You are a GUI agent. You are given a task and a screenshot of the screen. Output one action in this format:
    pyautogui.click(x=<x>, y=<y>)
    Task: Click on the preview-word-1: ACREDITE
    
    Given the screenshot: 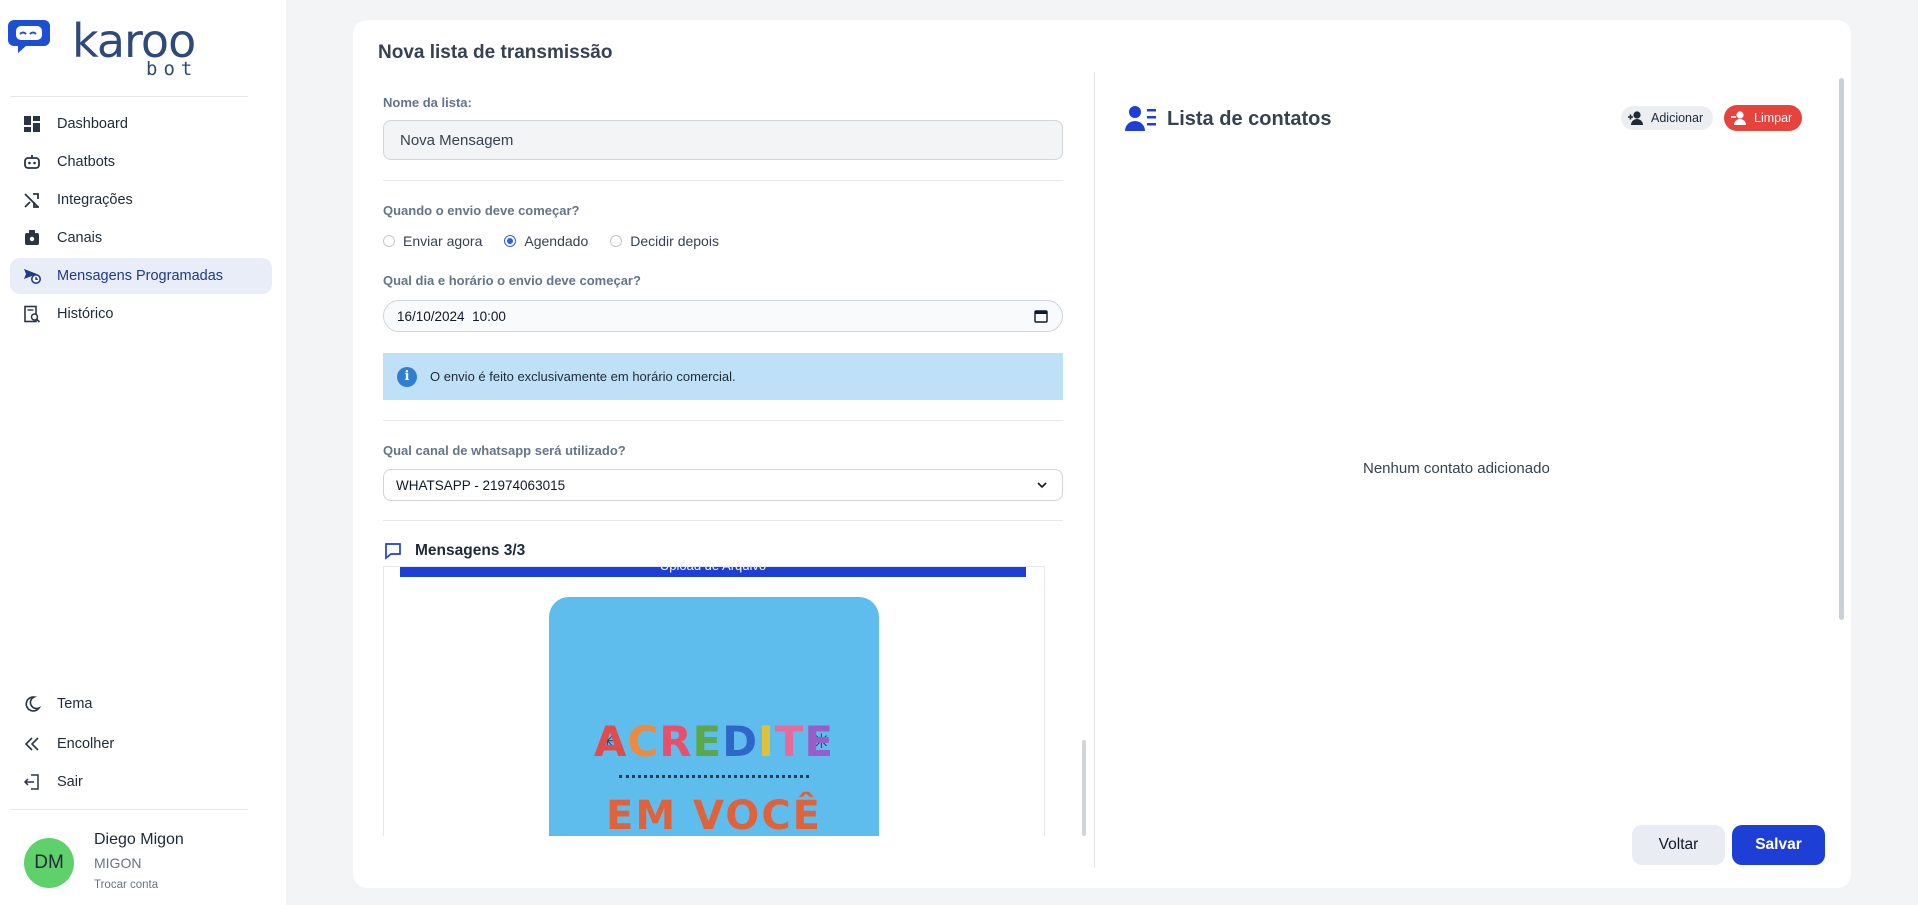 What is the action you would take?
    pyautogui.click(x=714, y=741)
    